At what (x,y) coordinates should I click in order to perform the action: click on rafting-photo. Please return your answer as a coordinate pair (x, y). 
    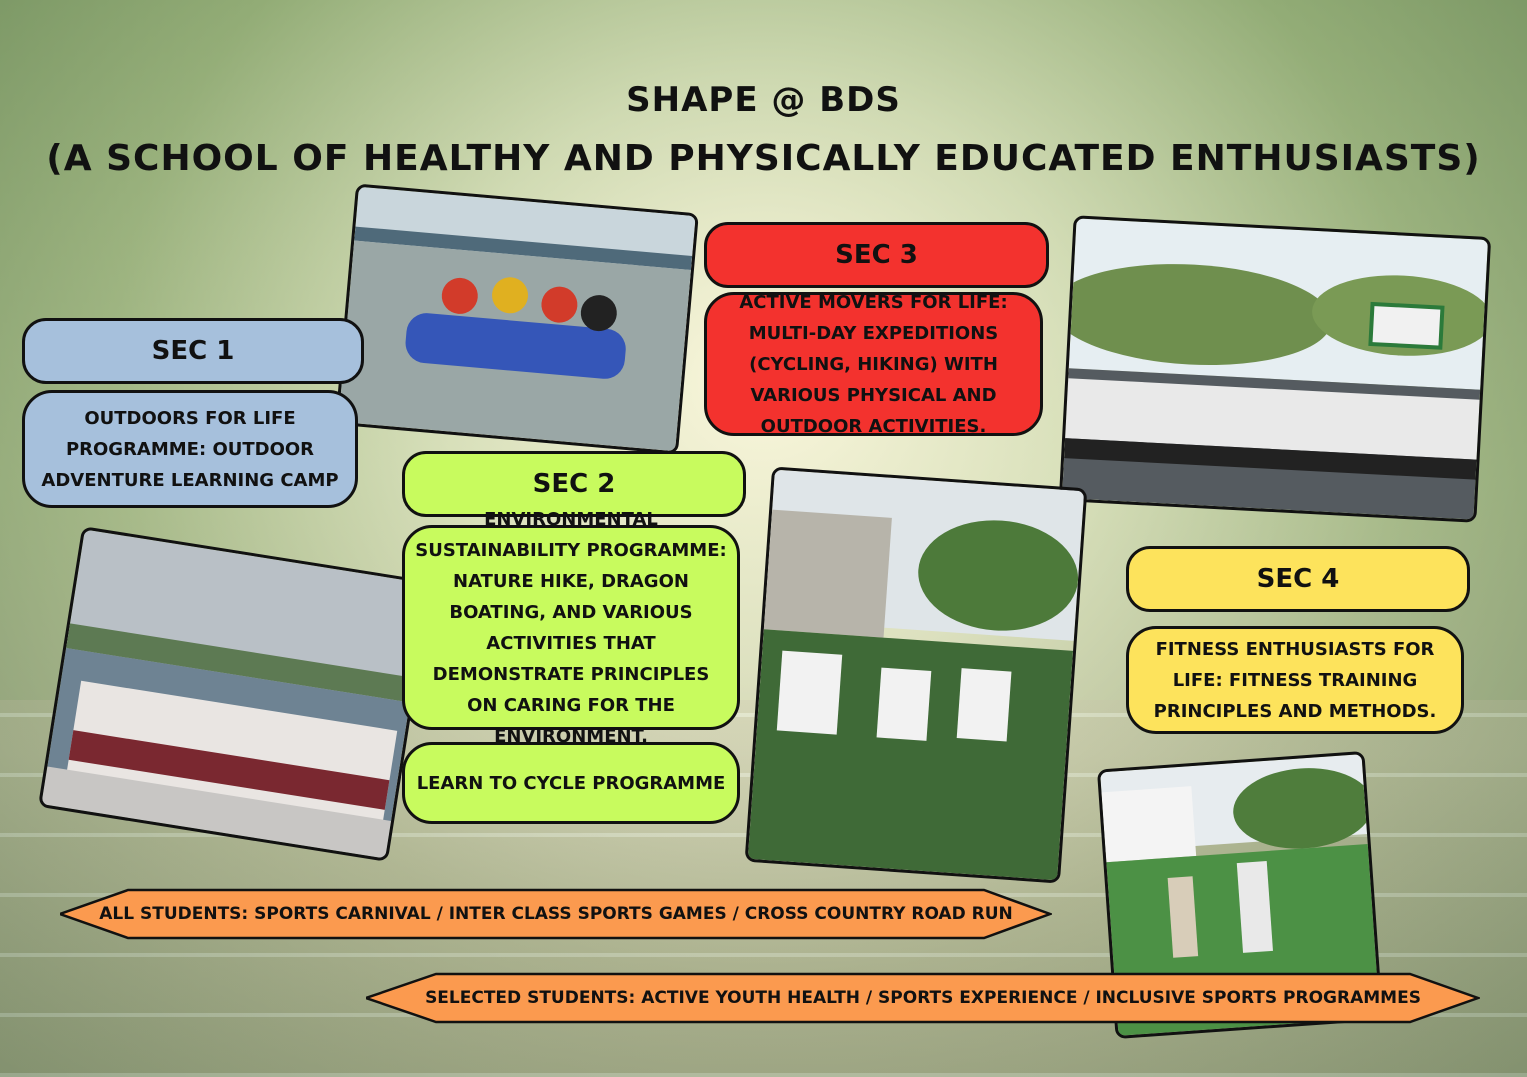
    Looking at the image, I should click on (517, 319).